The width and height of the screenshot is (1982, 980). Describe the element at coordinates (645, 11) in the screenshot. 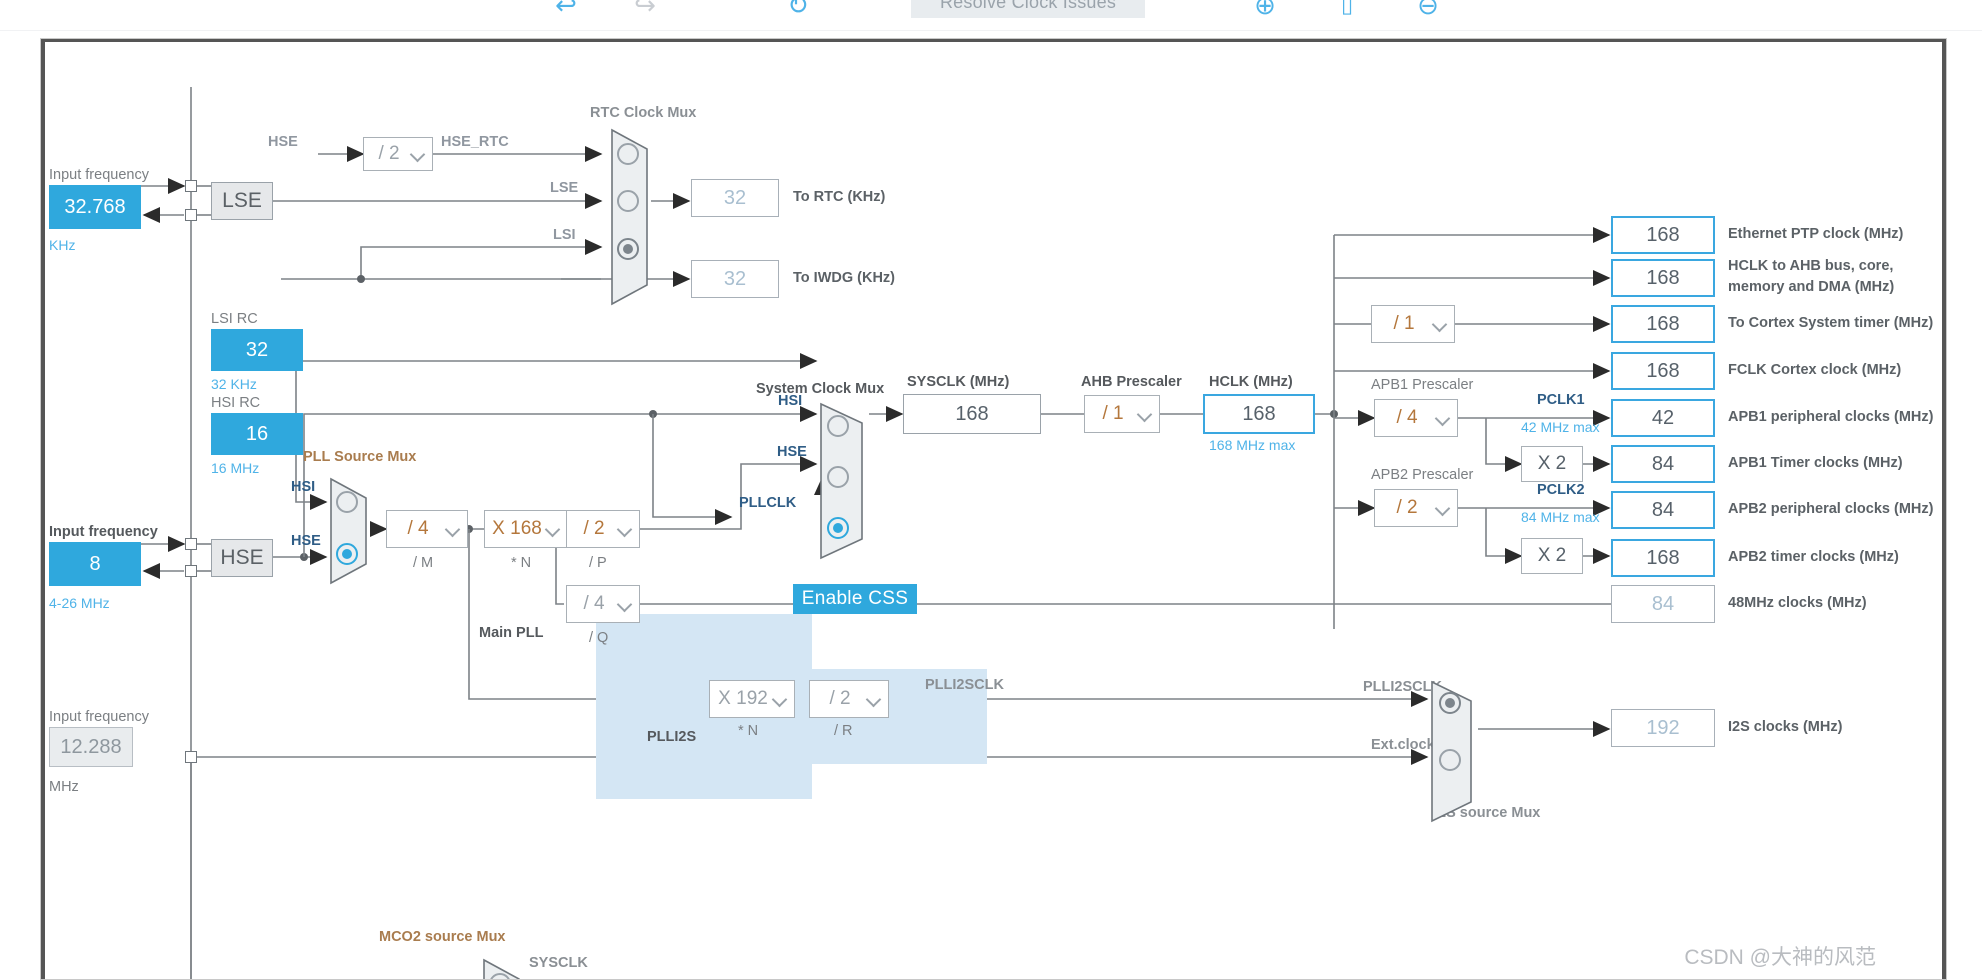

I see `redo-button: ↪` at that location.